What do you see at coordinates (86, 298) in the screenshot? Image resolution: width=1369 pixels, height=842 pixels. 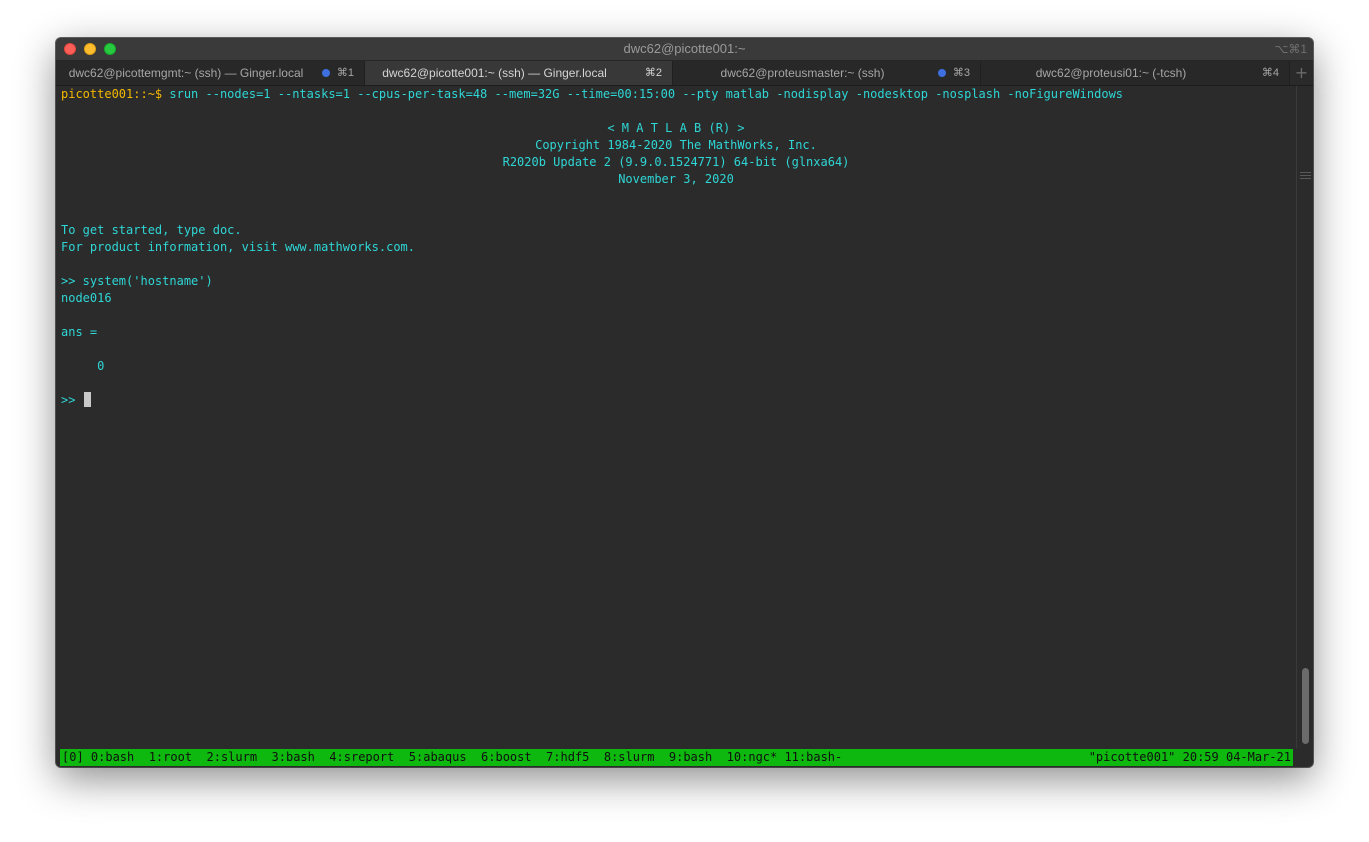 I see `output-line: node016` at bounding box center [86, 298].